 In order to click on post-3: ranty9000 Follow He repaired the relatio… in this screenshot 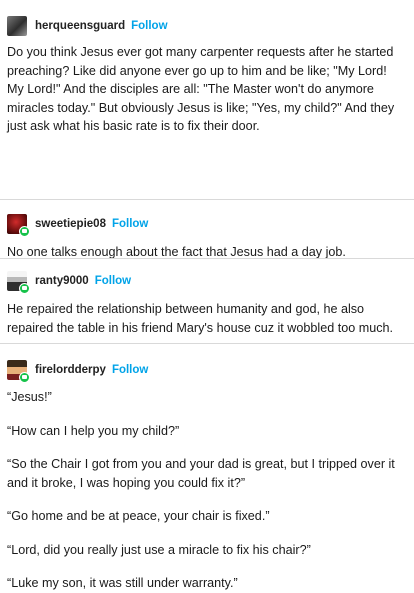, I will do `click(207, 300)`.